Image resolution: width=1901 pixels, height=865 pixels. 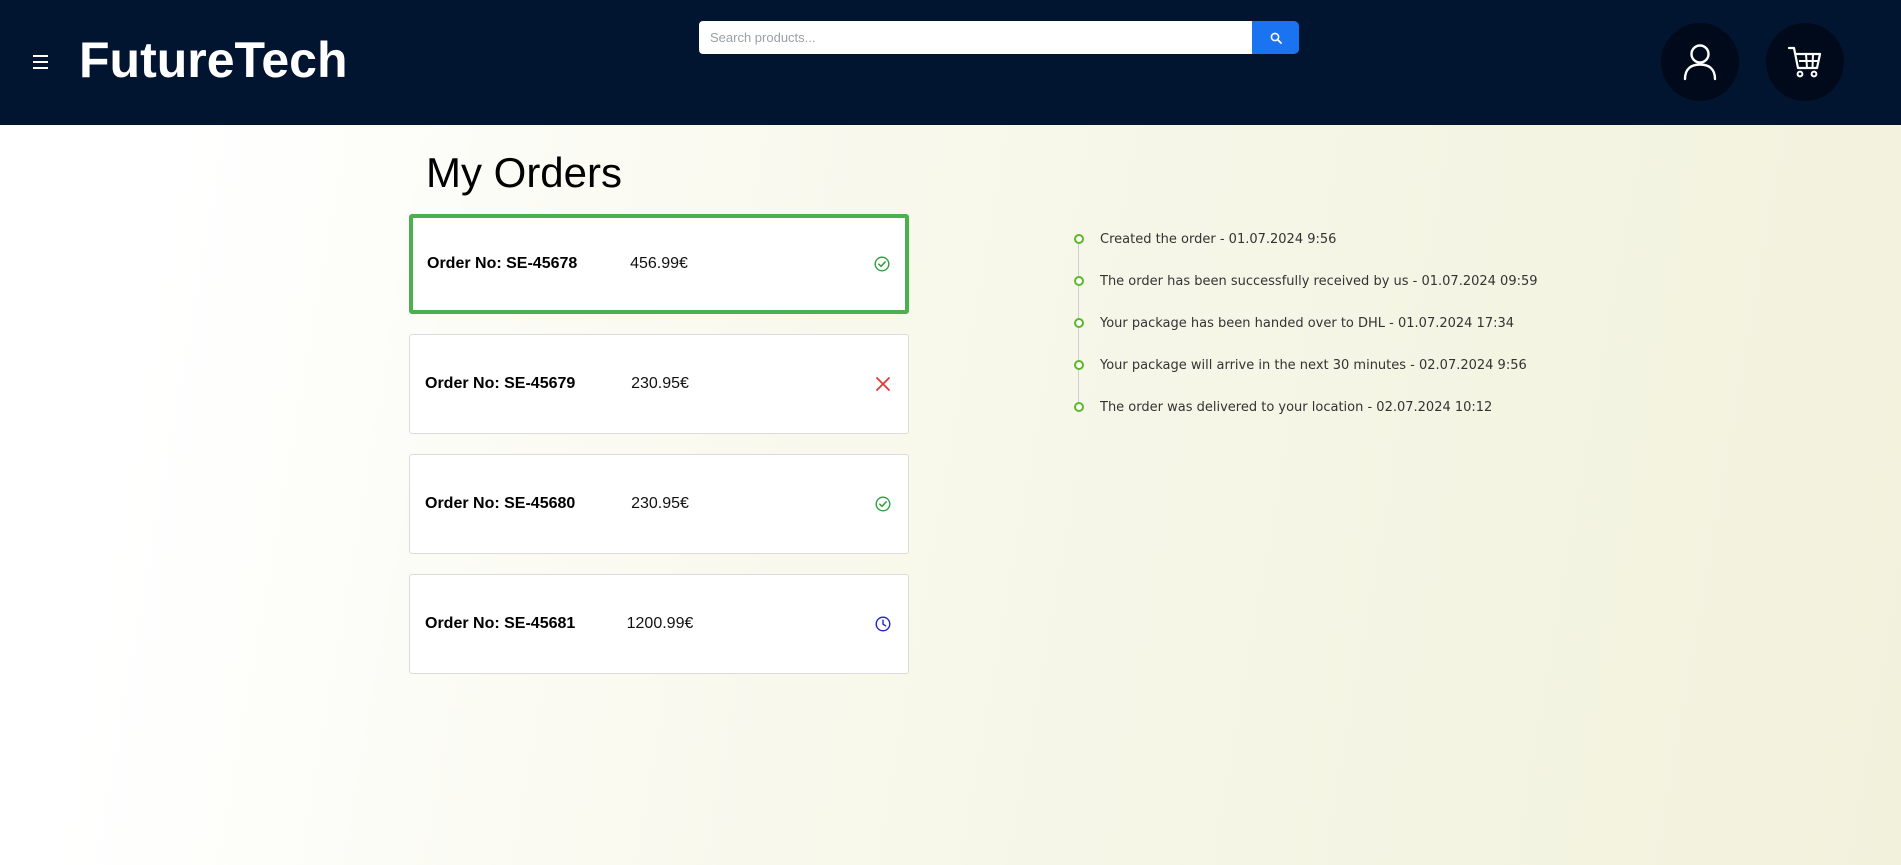 I want to click on search-bar, so click(x=999, y=37).